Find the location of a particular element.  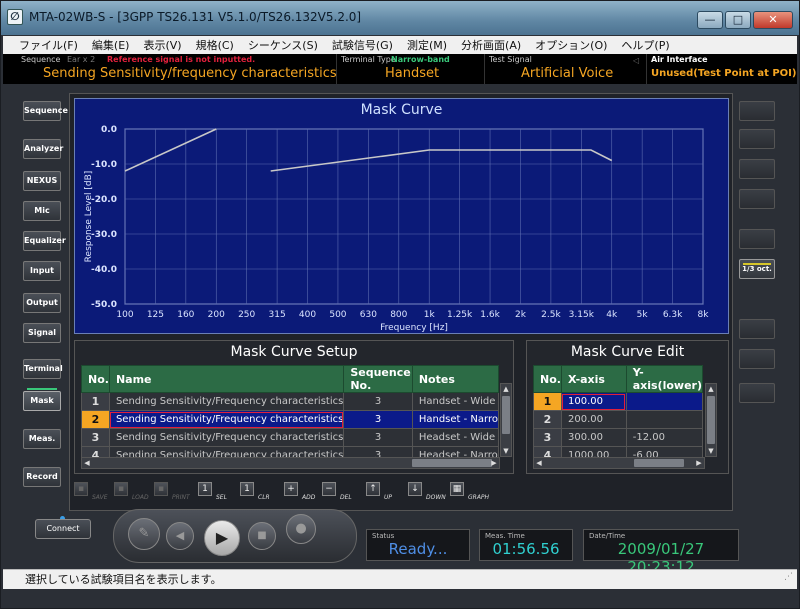

stop-icon: ■ is located at coordinates (262, 536).